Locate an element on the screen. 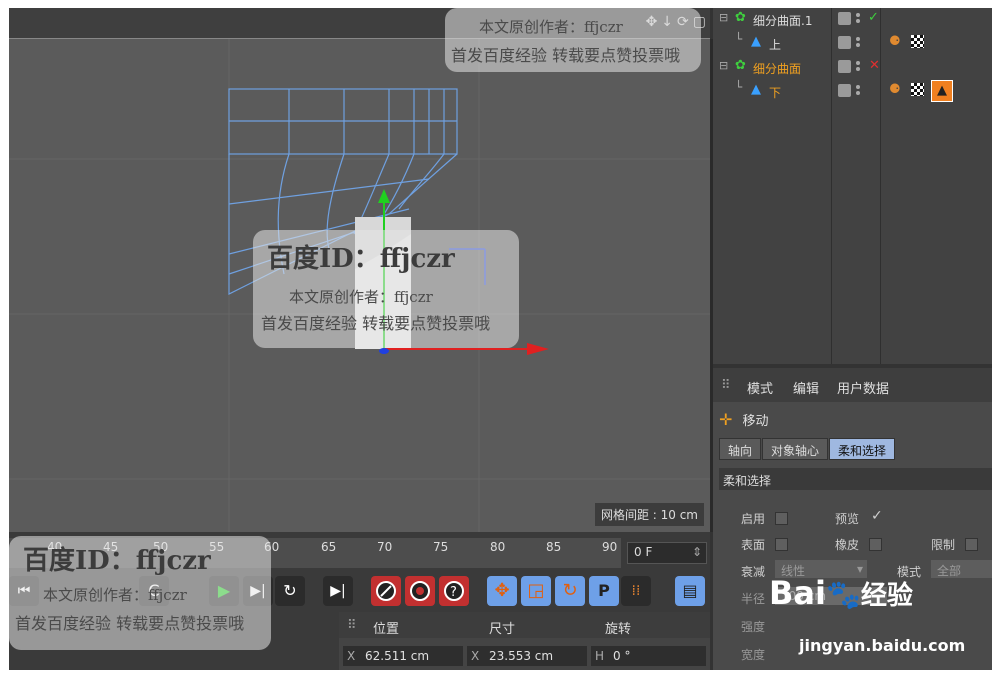 This screenshot has width=1000, height=679. y-axis-arrow-icon is located at coordinates (384, 196).